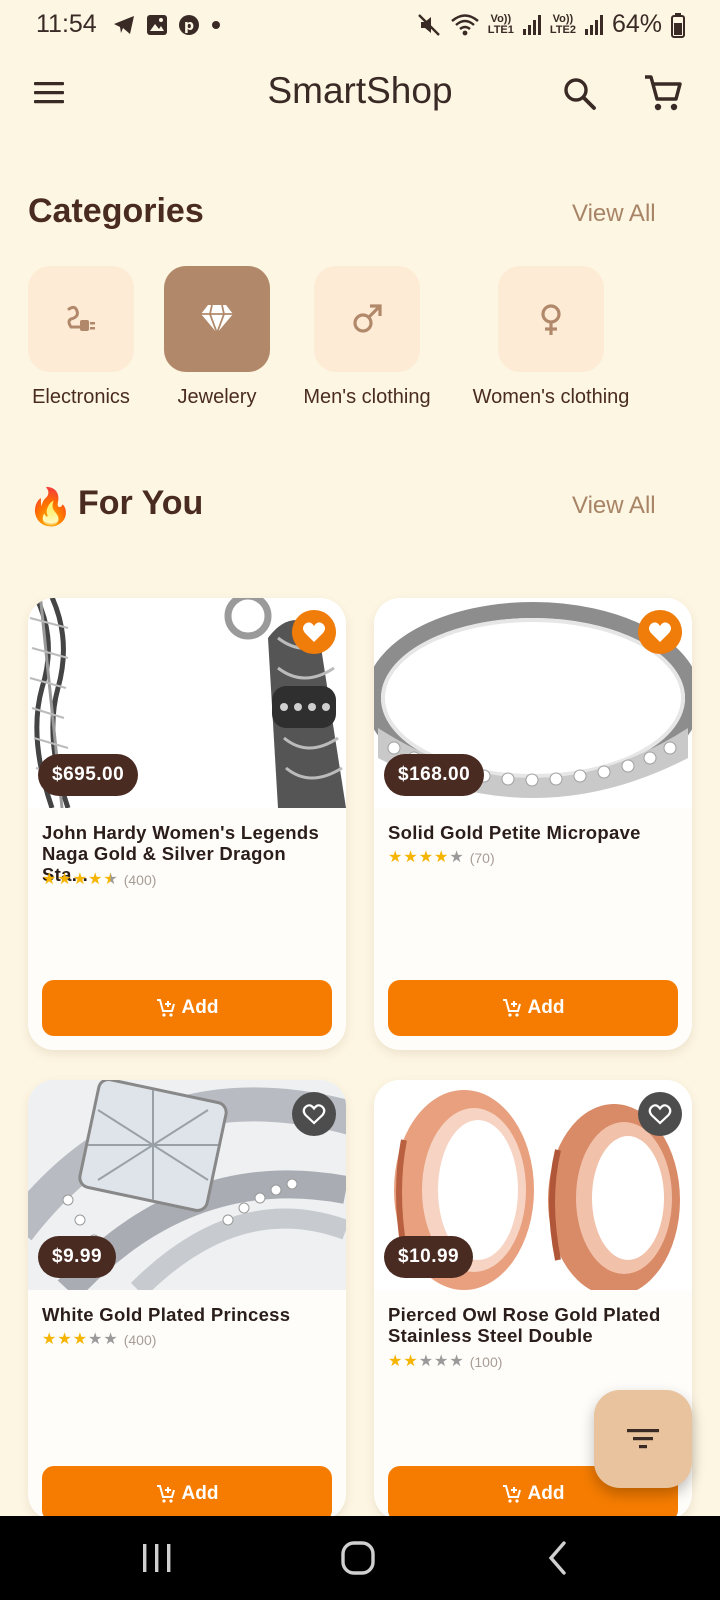 This screenshot has width=720, height=1600. I want to click on mute-icon, so click(428, 24).